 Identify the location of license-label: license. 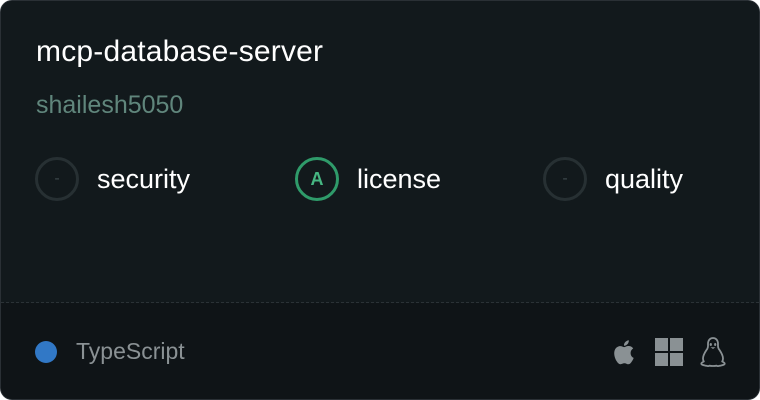
(399, 178).